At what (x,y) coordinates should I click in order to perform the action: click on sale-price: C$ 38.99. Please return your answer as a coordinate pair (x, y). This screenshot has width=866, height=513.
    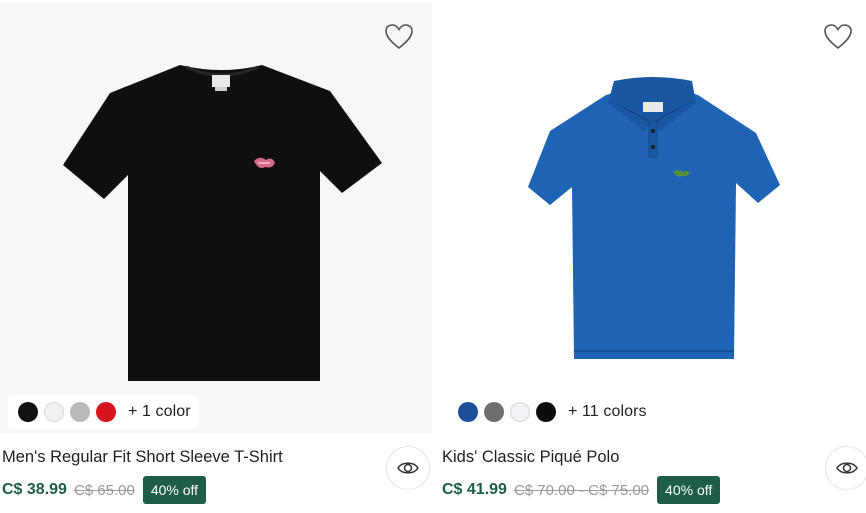
    Looking at the image, I should click on (34, 489).